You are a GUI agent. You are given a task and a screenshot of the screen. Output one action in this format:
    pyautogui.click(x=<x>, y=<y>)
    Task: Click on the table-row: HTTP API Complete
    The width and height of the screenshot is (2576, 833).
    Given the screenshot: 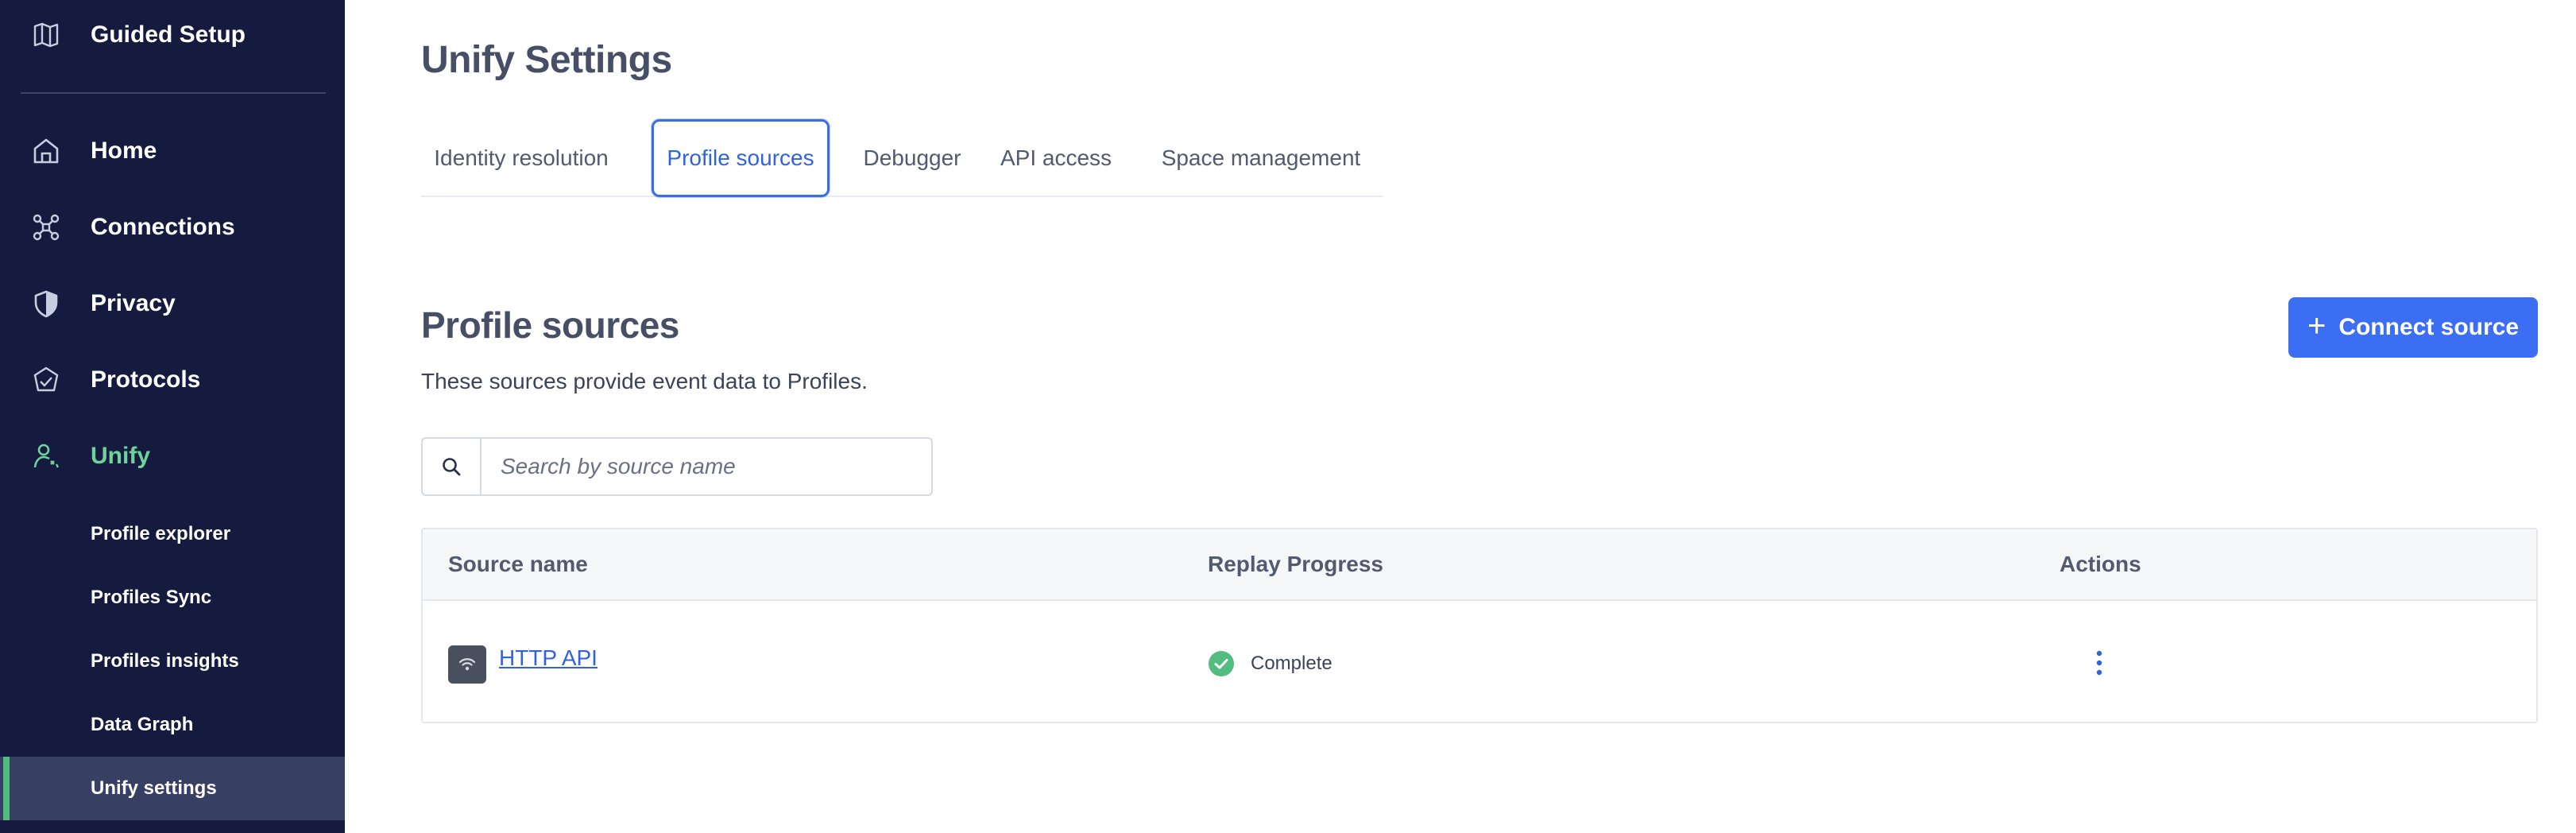 What is the action you would take?
    pyautogui.click(x=1479, y=662)
    